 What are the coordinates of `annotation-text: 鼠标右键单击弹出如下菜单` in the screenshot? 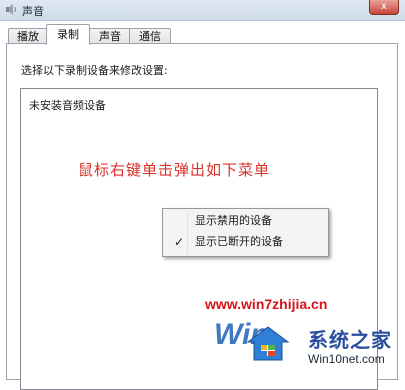 It's located at (174, 170).